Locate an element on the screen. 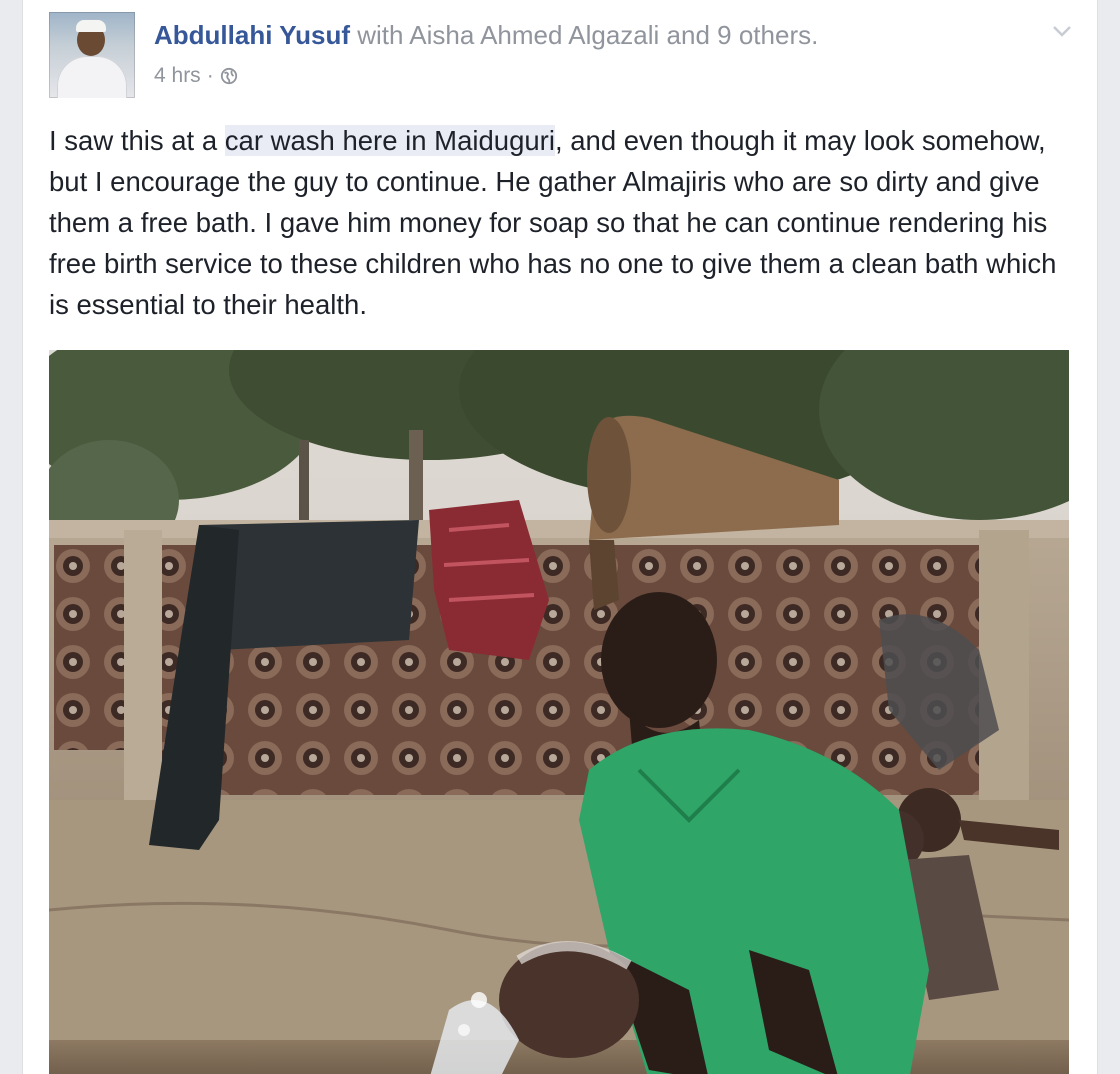 Image resolution: width=1120 pixels, height=1074 pixels. globe-icon is located at coordinates (229, 76).